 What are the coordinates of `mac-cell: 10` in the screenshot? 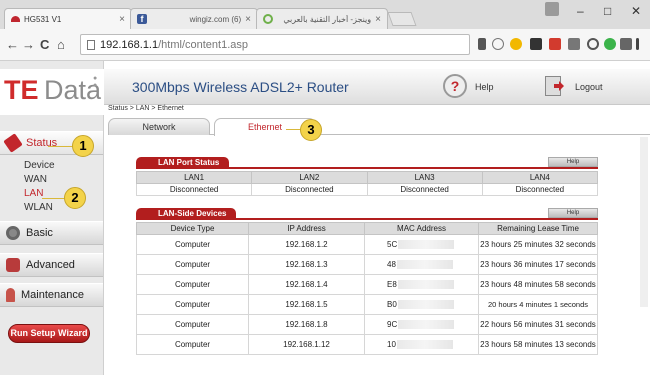 It's located at (421, 344).